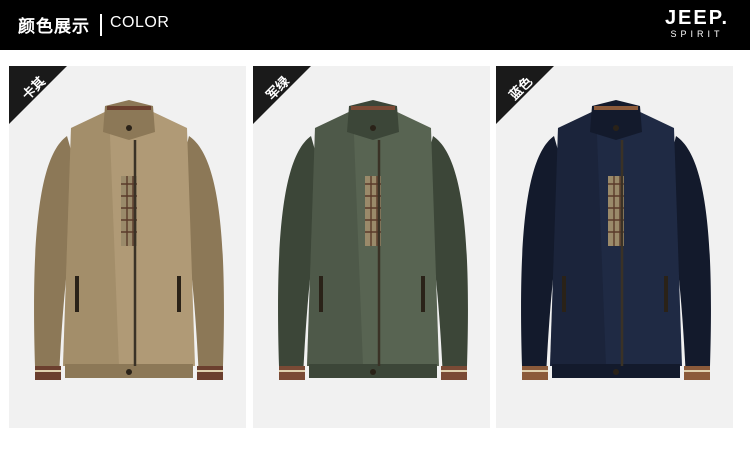 This screenshot has width=750, height=460. Describe the element at coordinates (54, 27) in the screenshot. I see `page-title: 颜色展示` at that location.